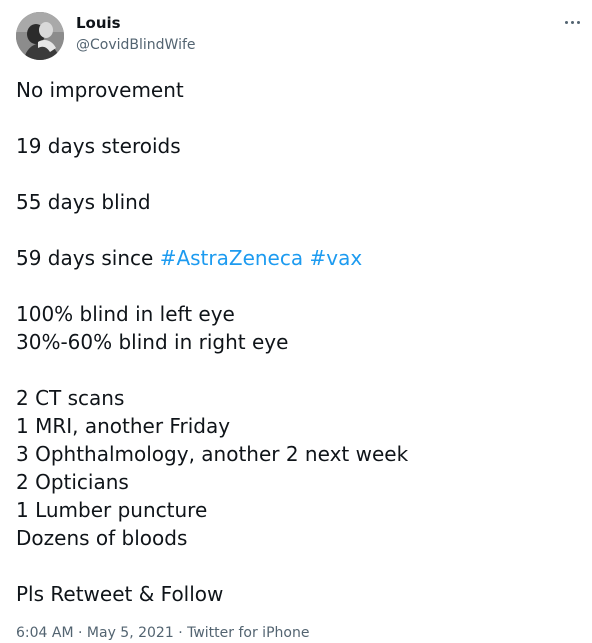 This screenshot has width=592, height=643. Describe the element at coordinates (88, 258) in the screenshot. I see `tweet-line-prefix: 59 days since` at that location.